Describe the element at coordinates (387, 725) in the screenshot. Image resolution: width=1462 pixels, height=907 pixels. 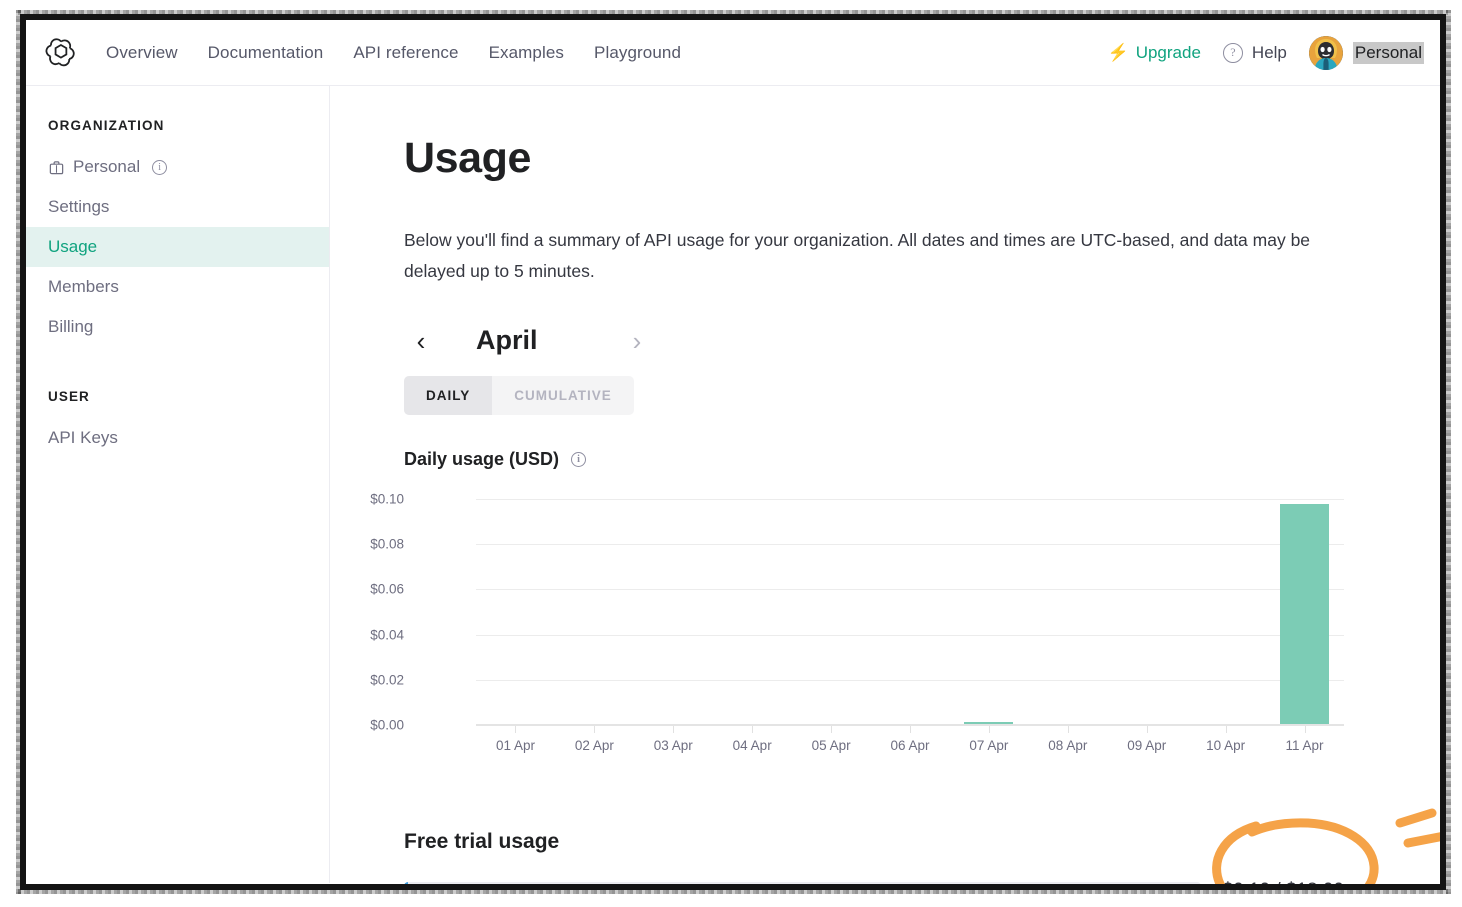
I see `y-axis-tick-label: $0.00` at that location.